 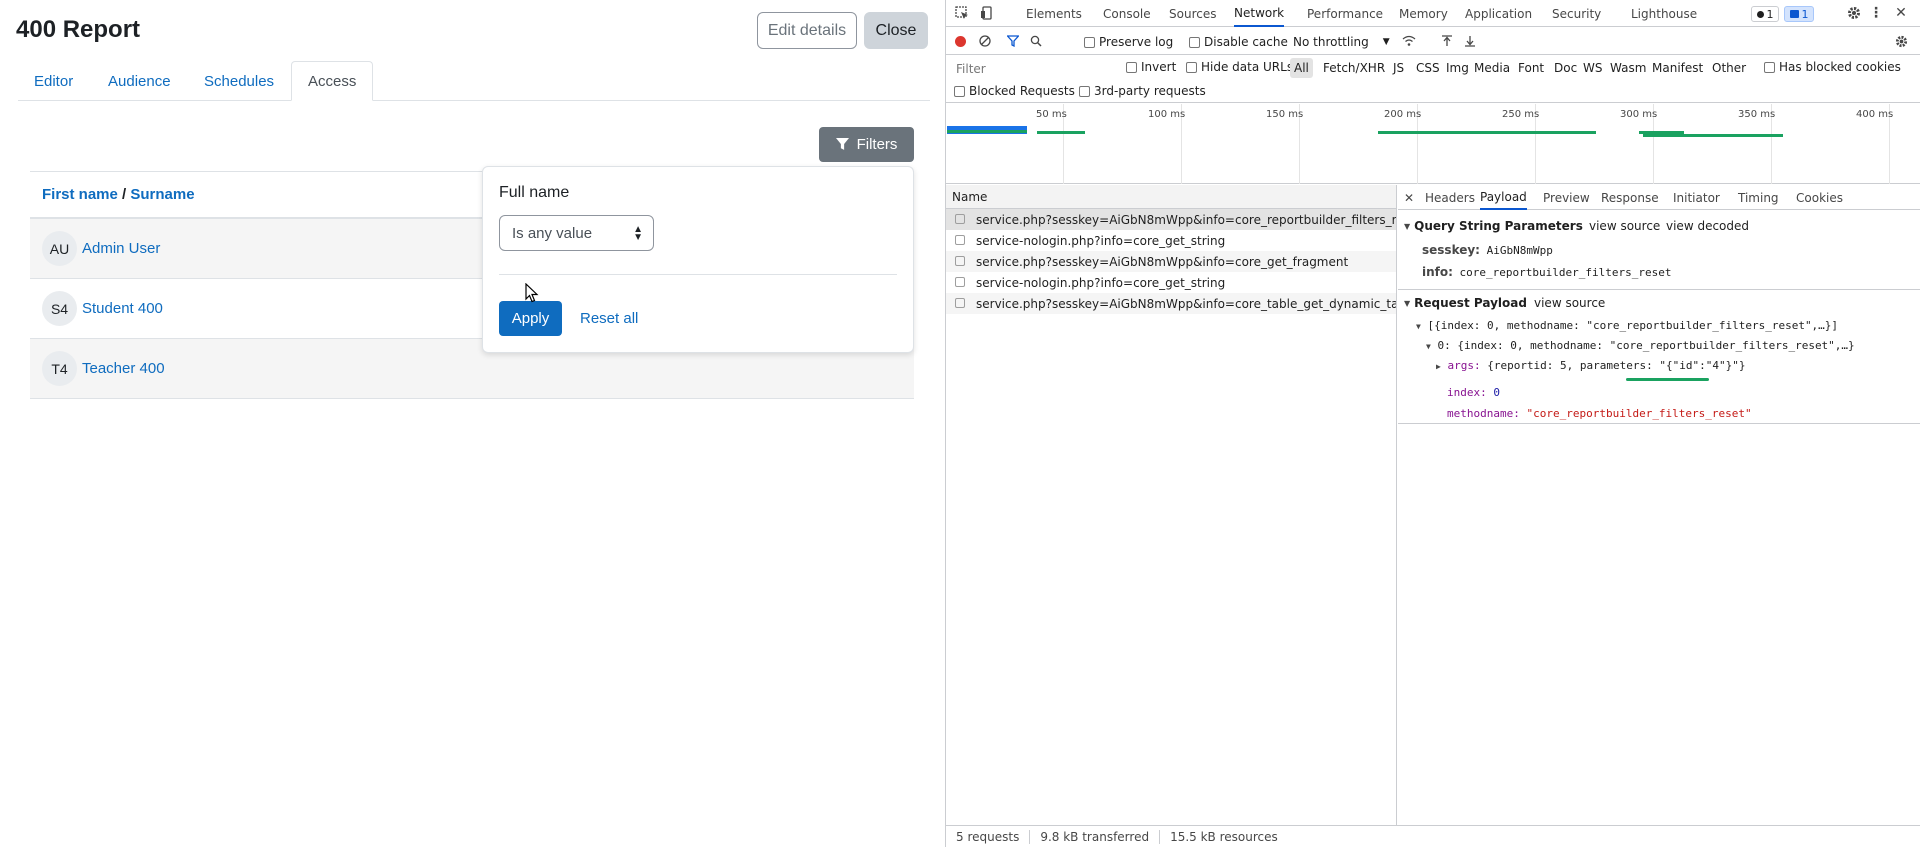 What do you see at coordinates (123, 368) in the screenshot?
I see `user-name-link: Teacher 400` at bounding box center [123, 368].